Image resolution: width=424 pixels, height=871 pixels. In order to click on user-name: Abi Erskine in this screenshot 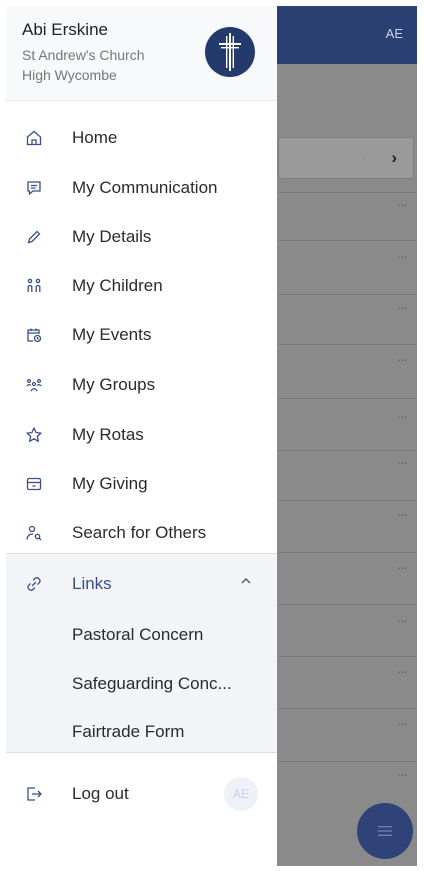, I will do `click(65, 29)`.